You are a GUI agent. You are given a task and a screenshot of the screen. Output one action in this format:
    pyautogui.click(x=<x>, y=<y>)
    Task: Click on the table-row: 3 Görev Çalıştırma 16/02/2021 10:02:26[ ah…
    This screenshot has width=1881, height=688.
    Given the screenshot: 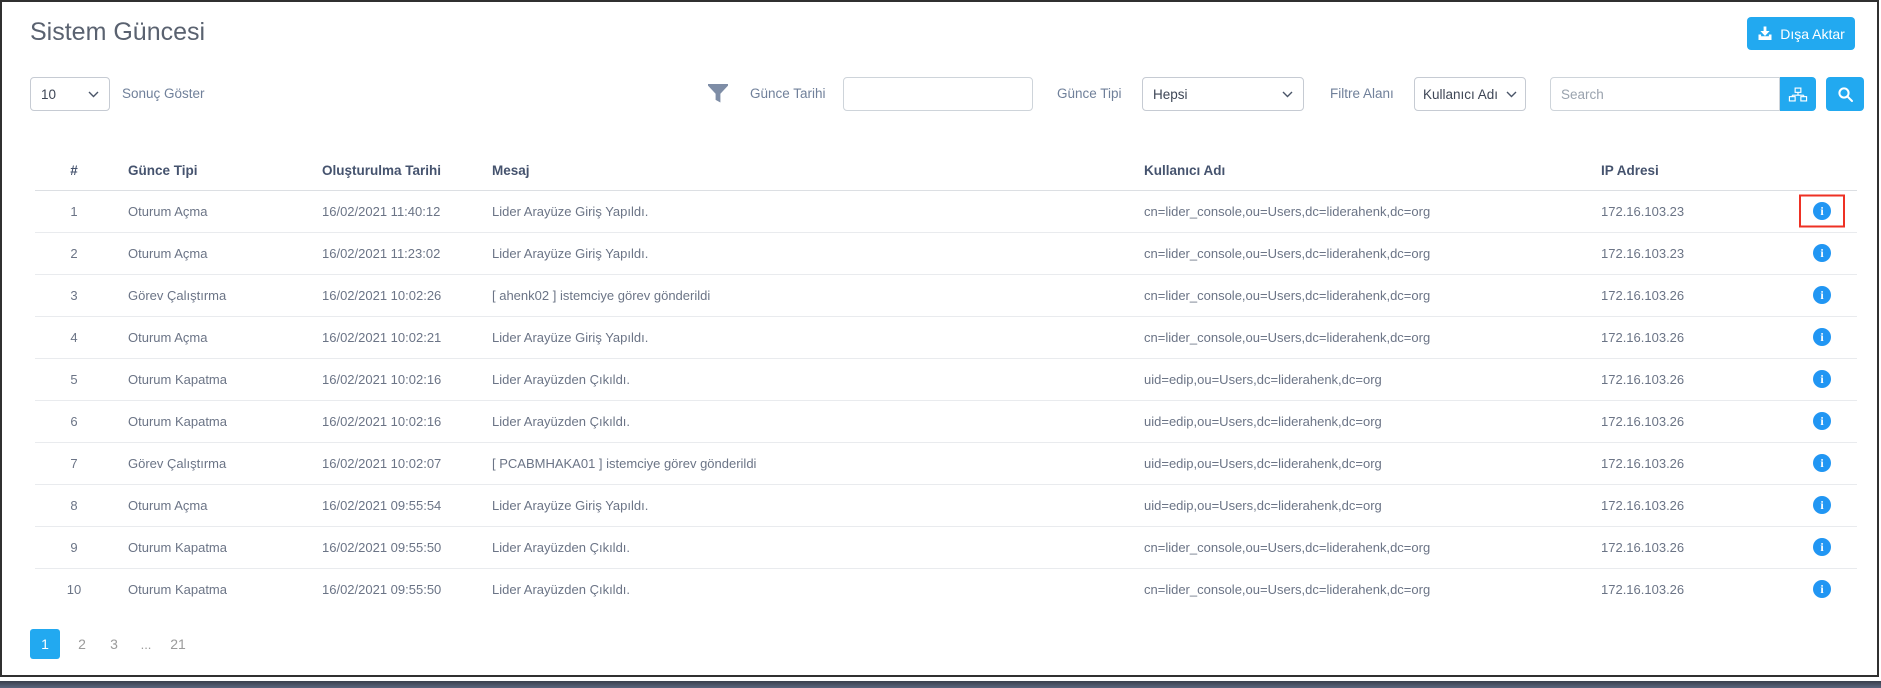 What is the action you would take?
    pyautogui.click(x=946, y=294)
    